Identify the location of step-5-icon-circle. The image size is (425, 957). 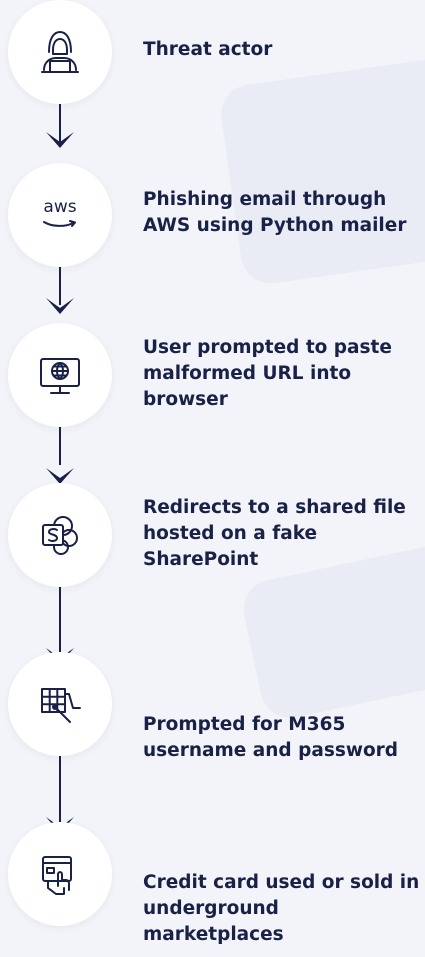
(60, 704).